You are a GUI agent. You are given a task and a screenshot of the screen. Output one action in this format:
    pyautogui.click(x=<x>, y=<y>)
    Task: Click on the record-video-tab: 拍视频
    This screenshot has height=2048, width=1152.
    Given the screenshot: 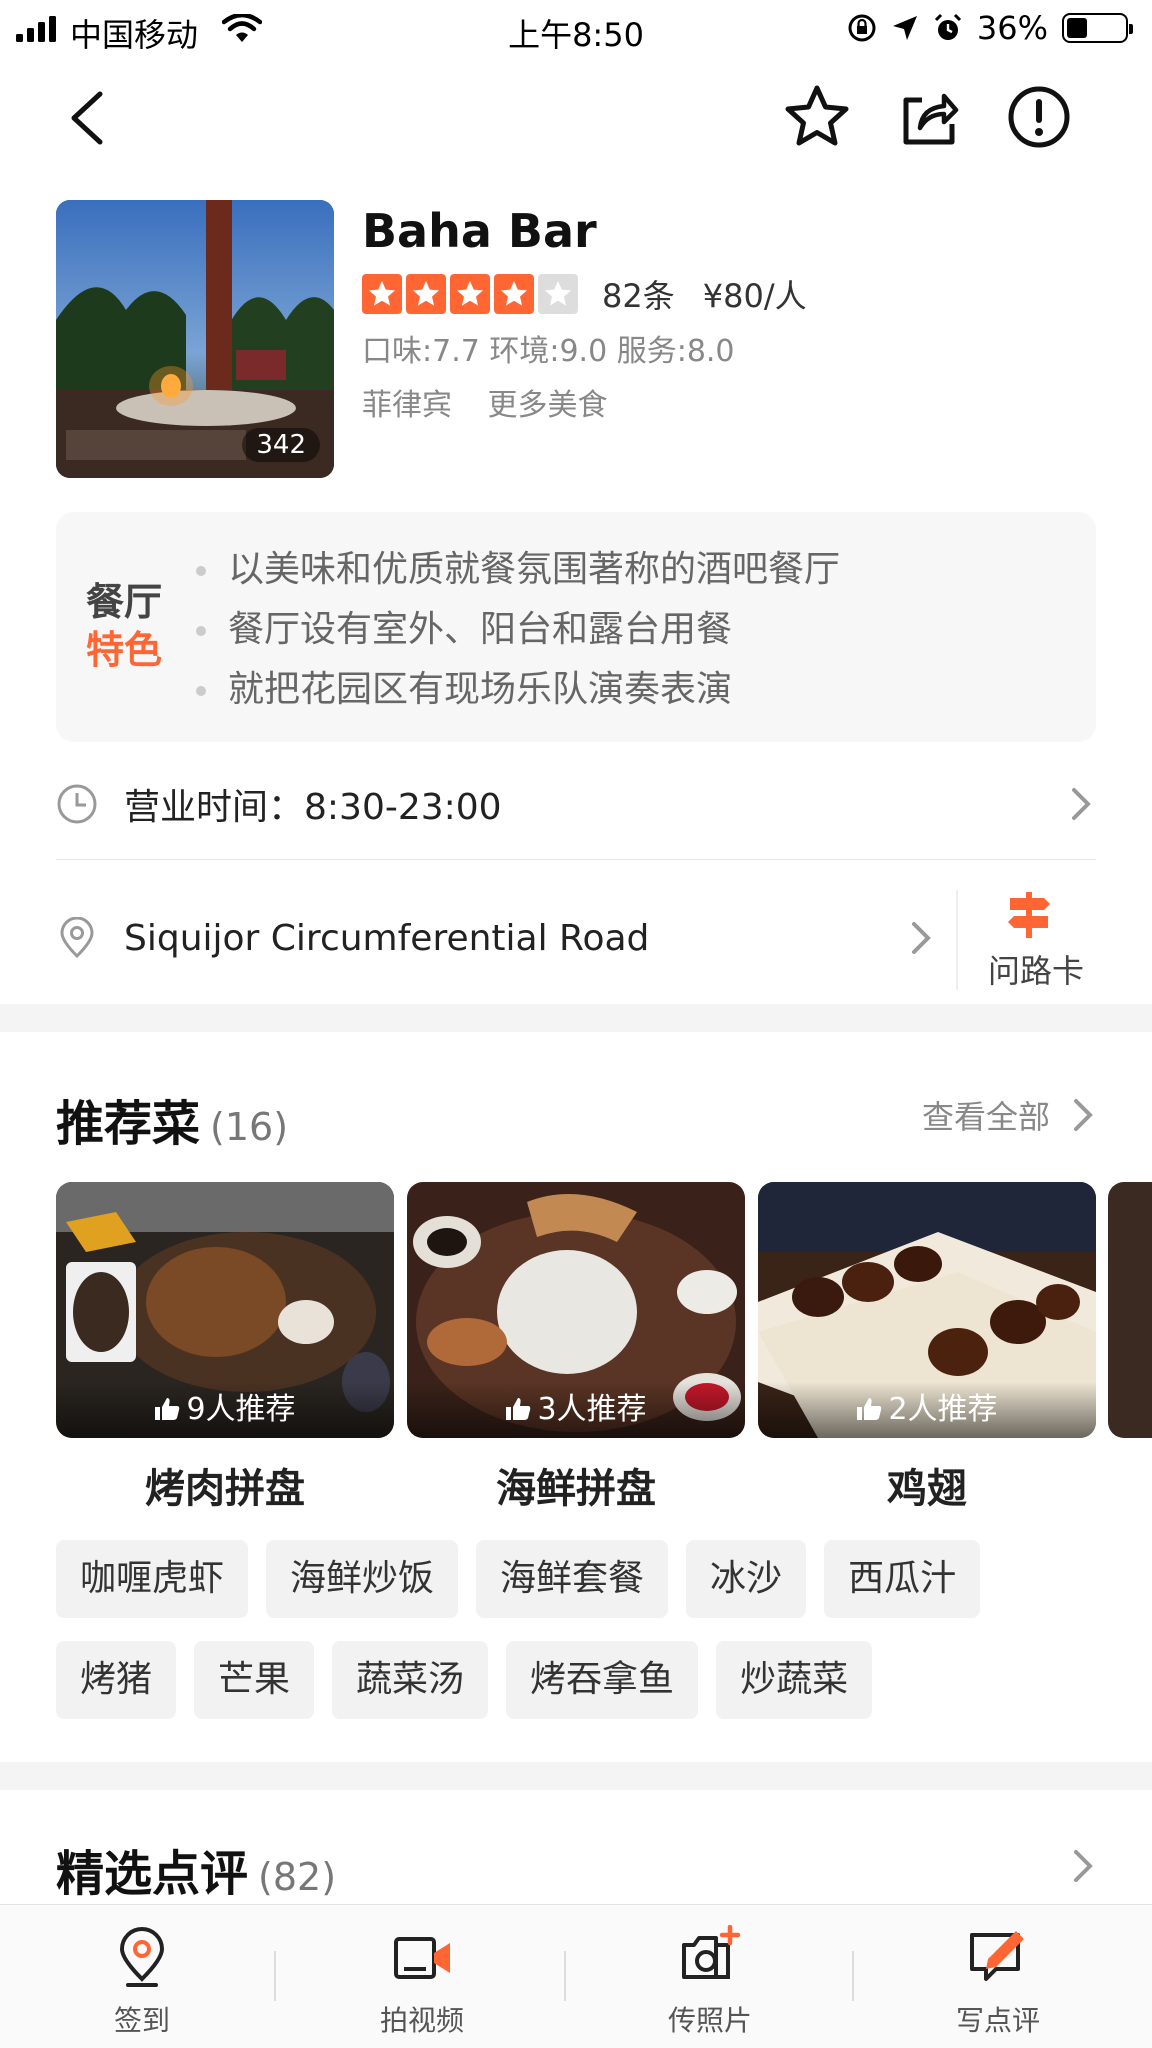 What is the action you would take?
    pyautogui.click(x=422, y=1982)
    